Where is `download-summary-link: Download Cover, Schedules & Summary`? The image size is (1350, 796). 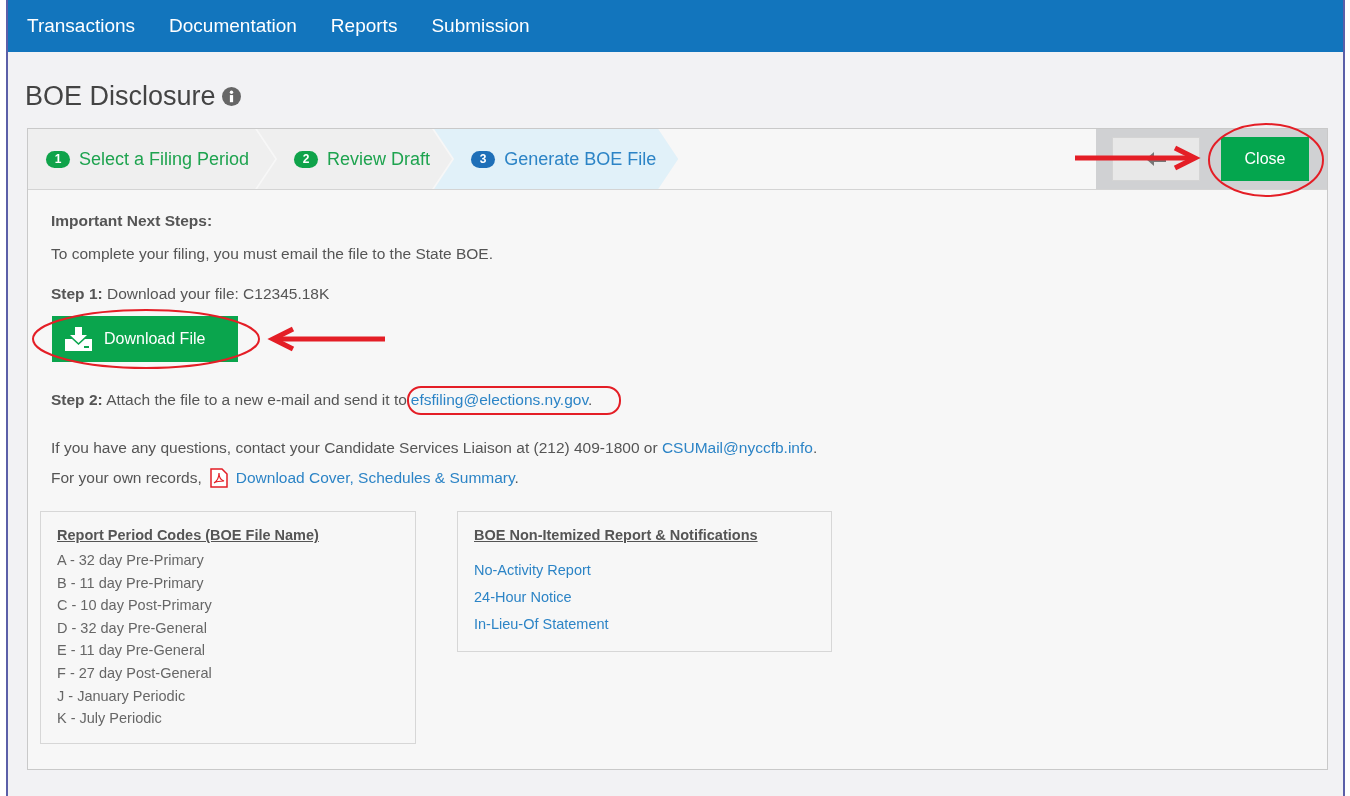
download-summary-link: Download Cover, Schedules & Summary is located at coordinates (375, 477).